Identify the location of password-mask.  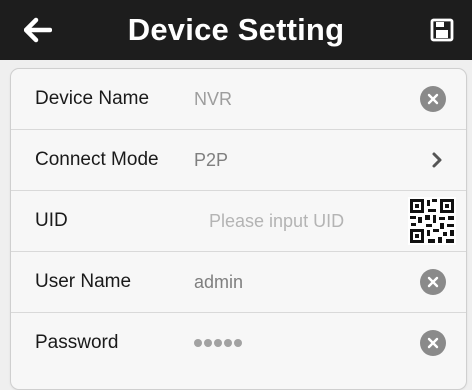
(218, 343).